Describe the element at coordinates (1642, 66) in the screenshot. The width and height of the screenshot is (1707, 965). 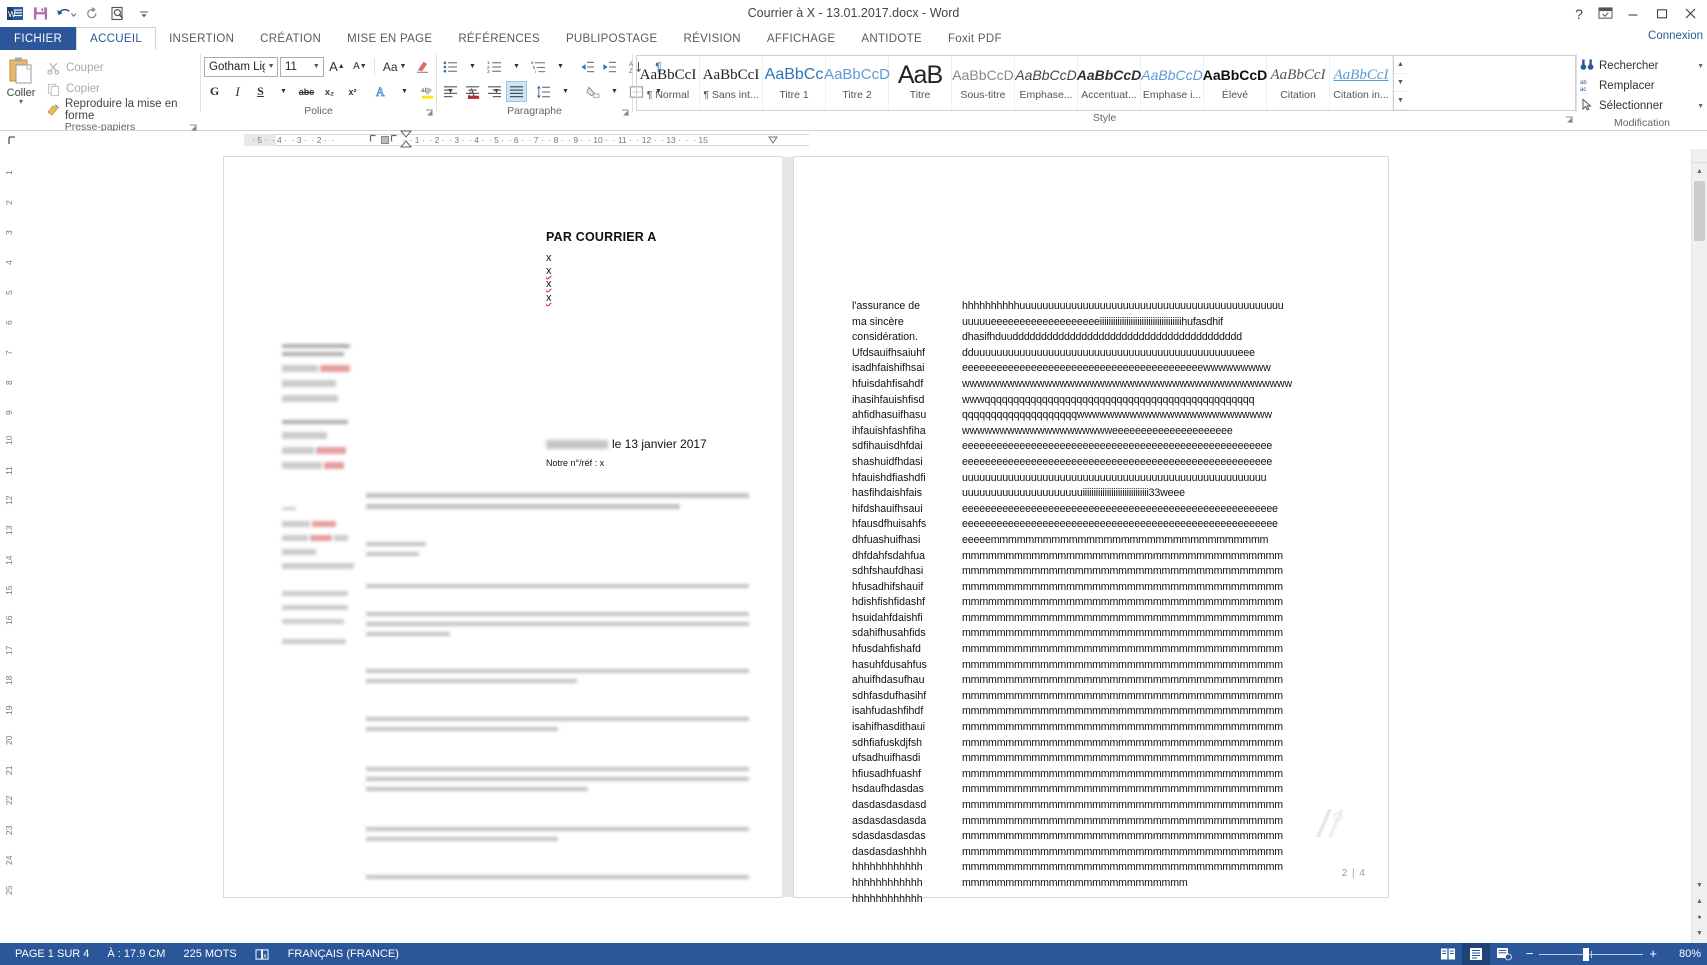
I see `find-button: Rechercher ▼` at that location.